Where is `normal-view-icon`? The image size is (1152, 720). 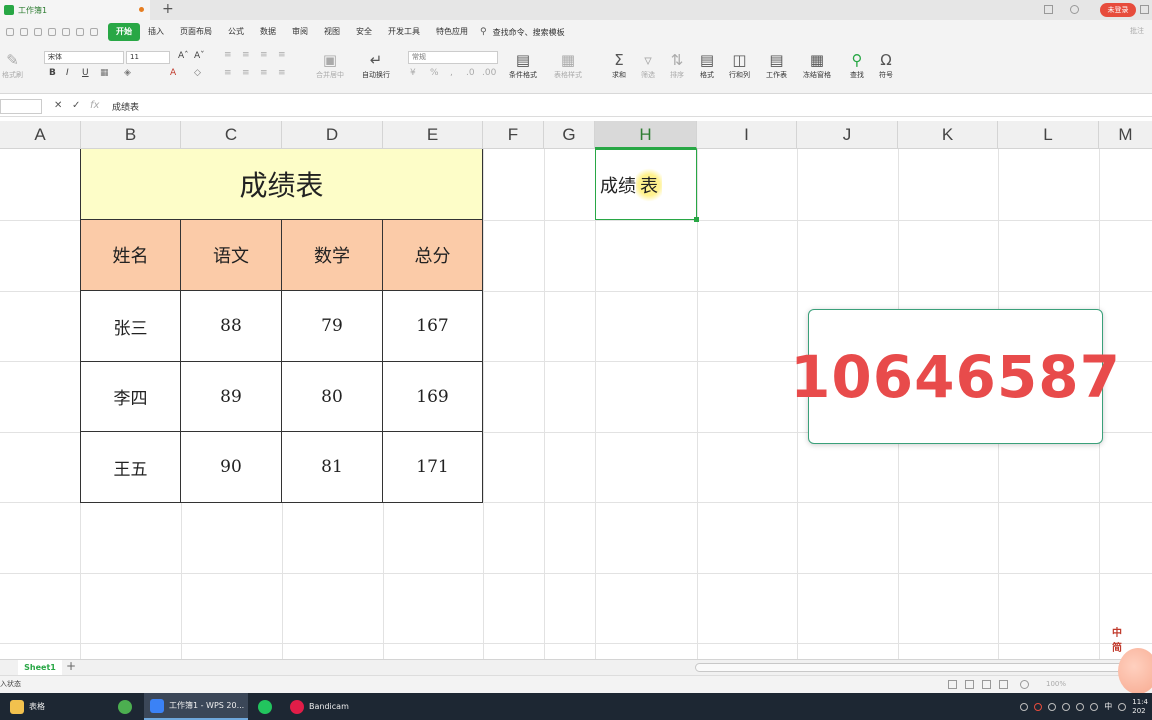 normal-view-icon is located at coordinates (969, 684).